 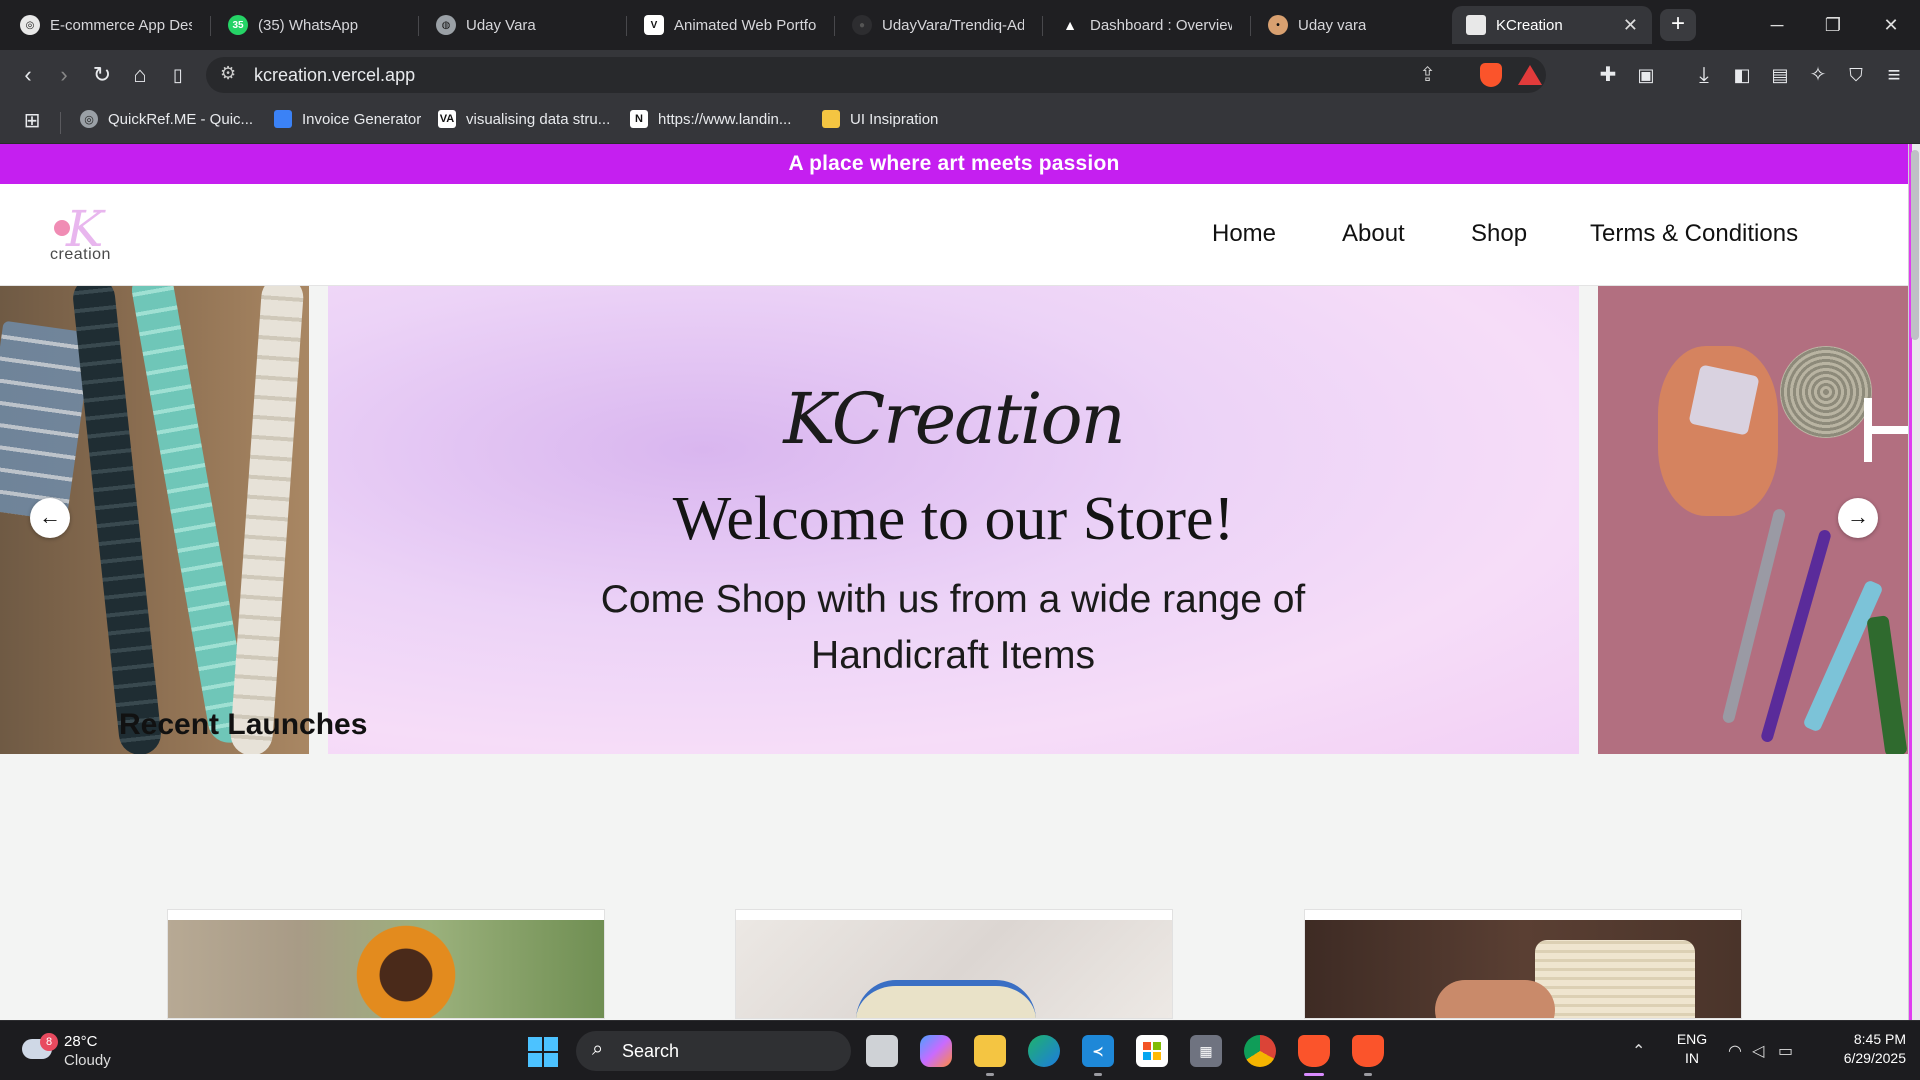 What do you see at coordinates (32, 122) in the screenshot?
I see `apps-grid-icon: ⊞` at bounding box center [32, 122].